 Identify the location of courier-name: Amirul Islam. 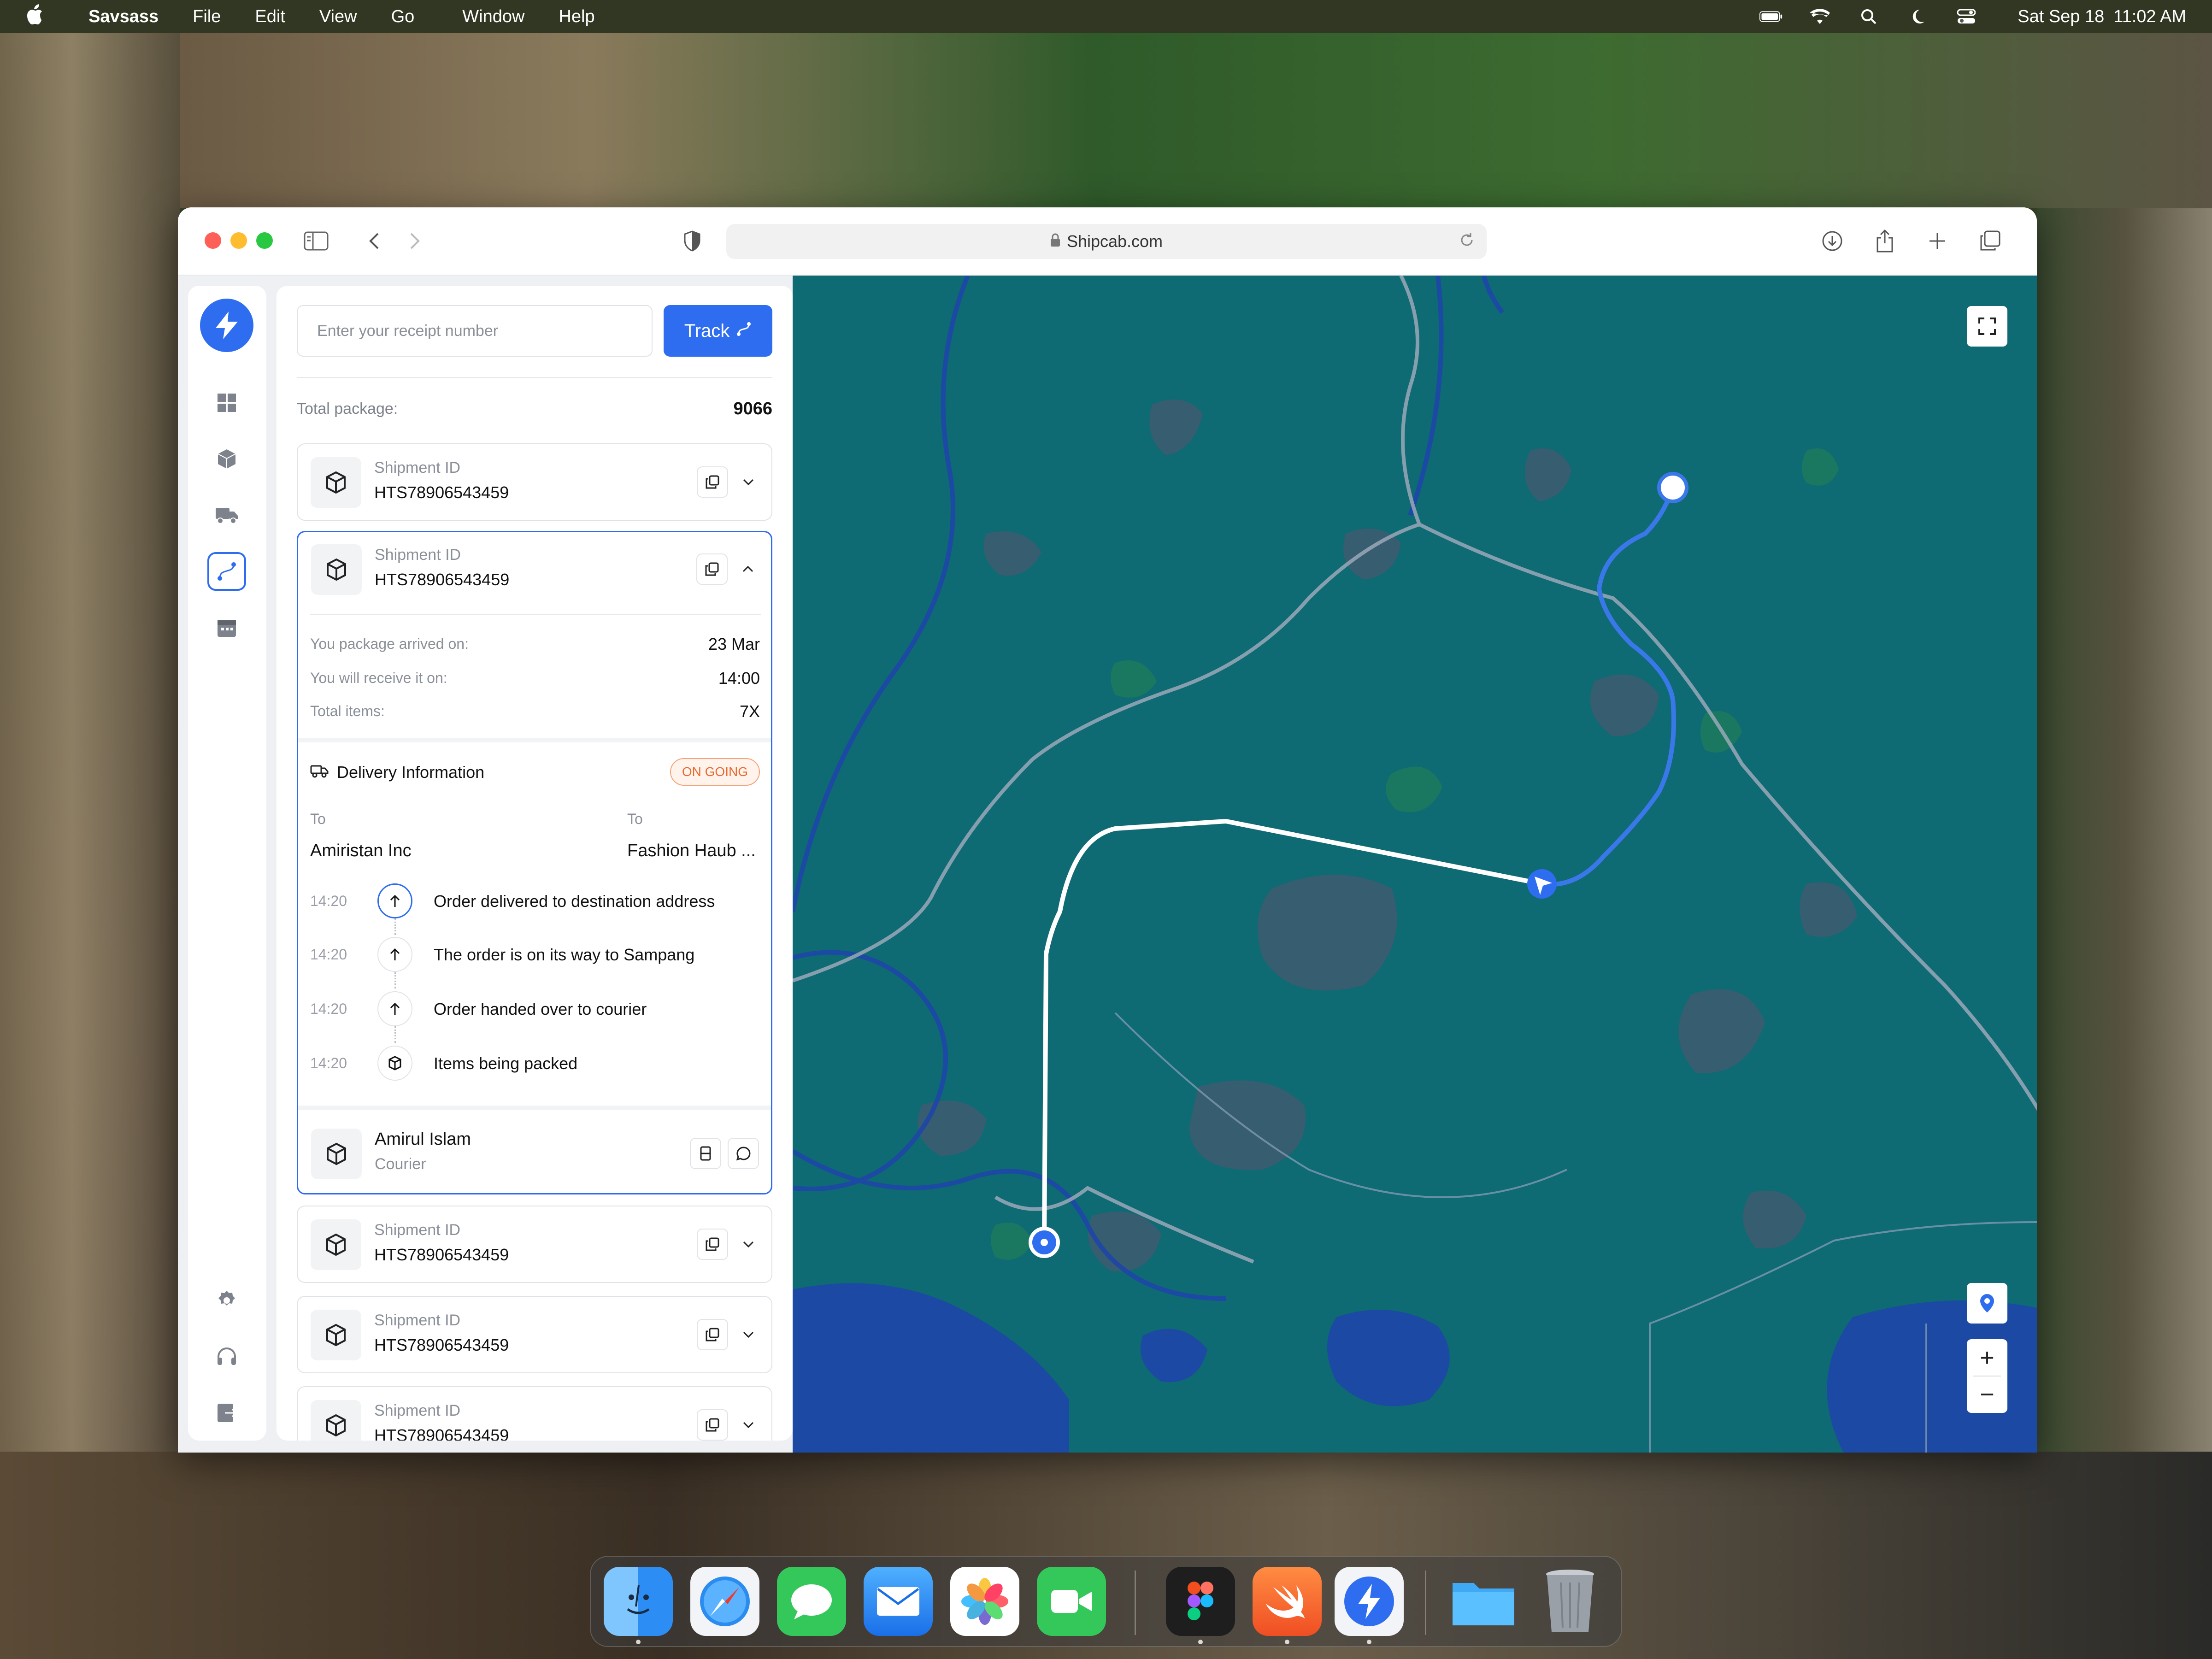
(423, 1139).